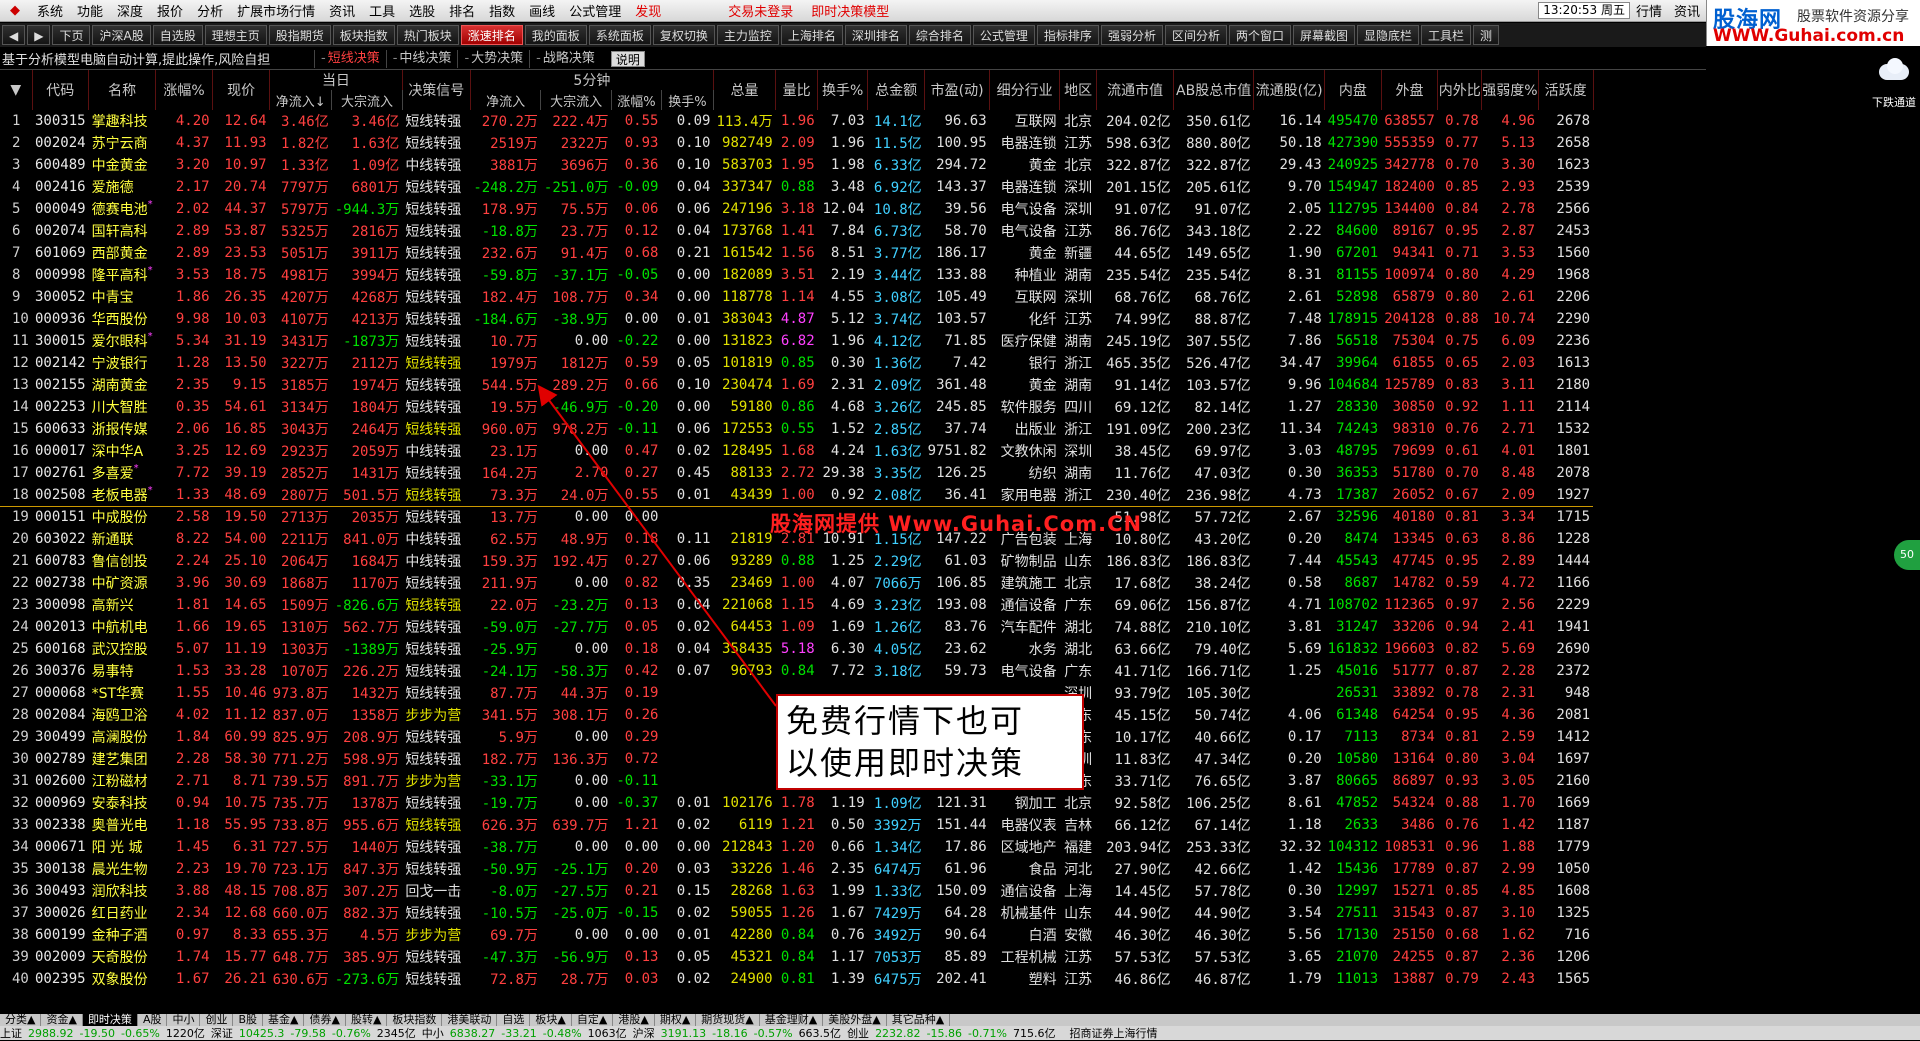  What do you see at coordinates (1003, 35) in the screenshot?
I see `toolbar-button: 公式管理` at bounding box center [1003, 35].